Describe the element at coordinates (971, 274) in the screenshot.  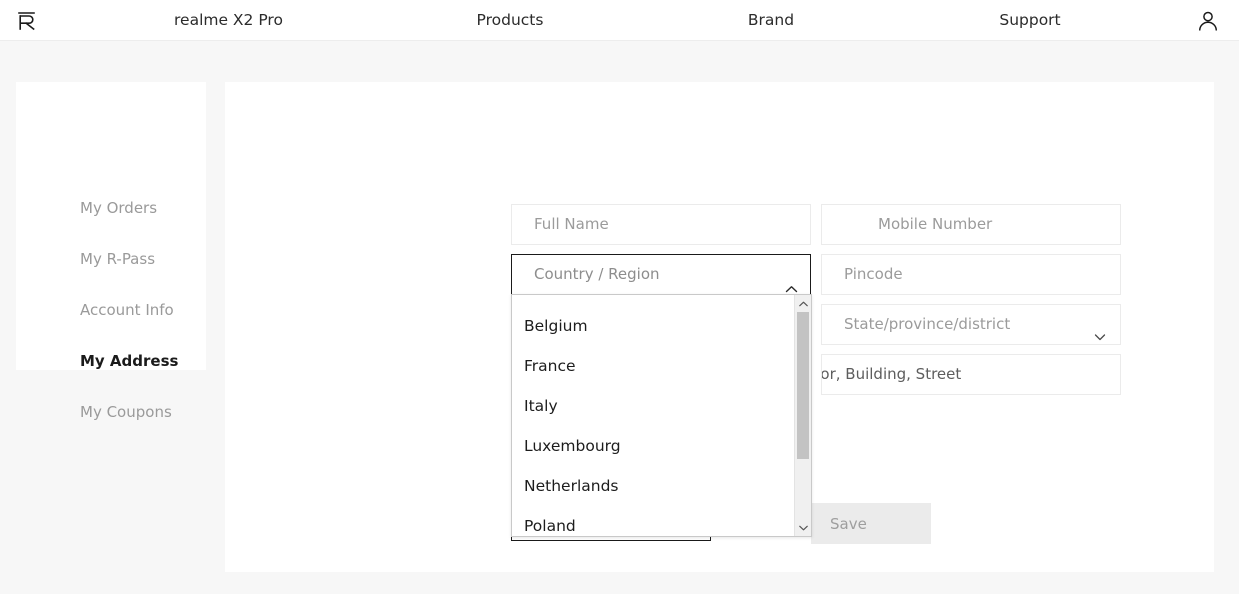
I see `pincode-input: Pincode` at that location.